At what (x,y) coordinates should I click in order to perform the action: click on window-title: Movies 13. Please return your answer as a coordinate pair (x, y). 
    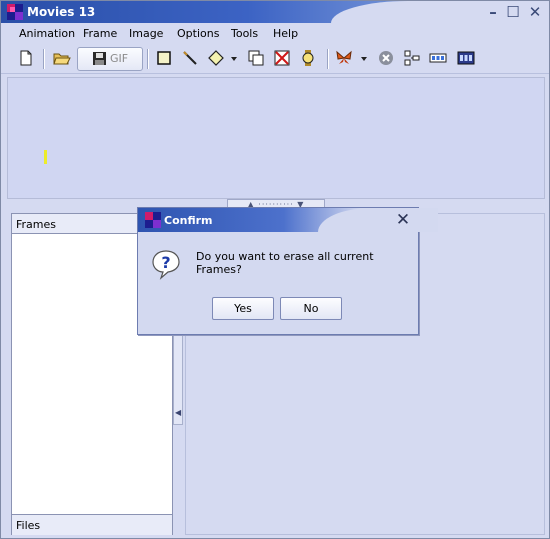
    Looking at the image, I should click on (61, 12).